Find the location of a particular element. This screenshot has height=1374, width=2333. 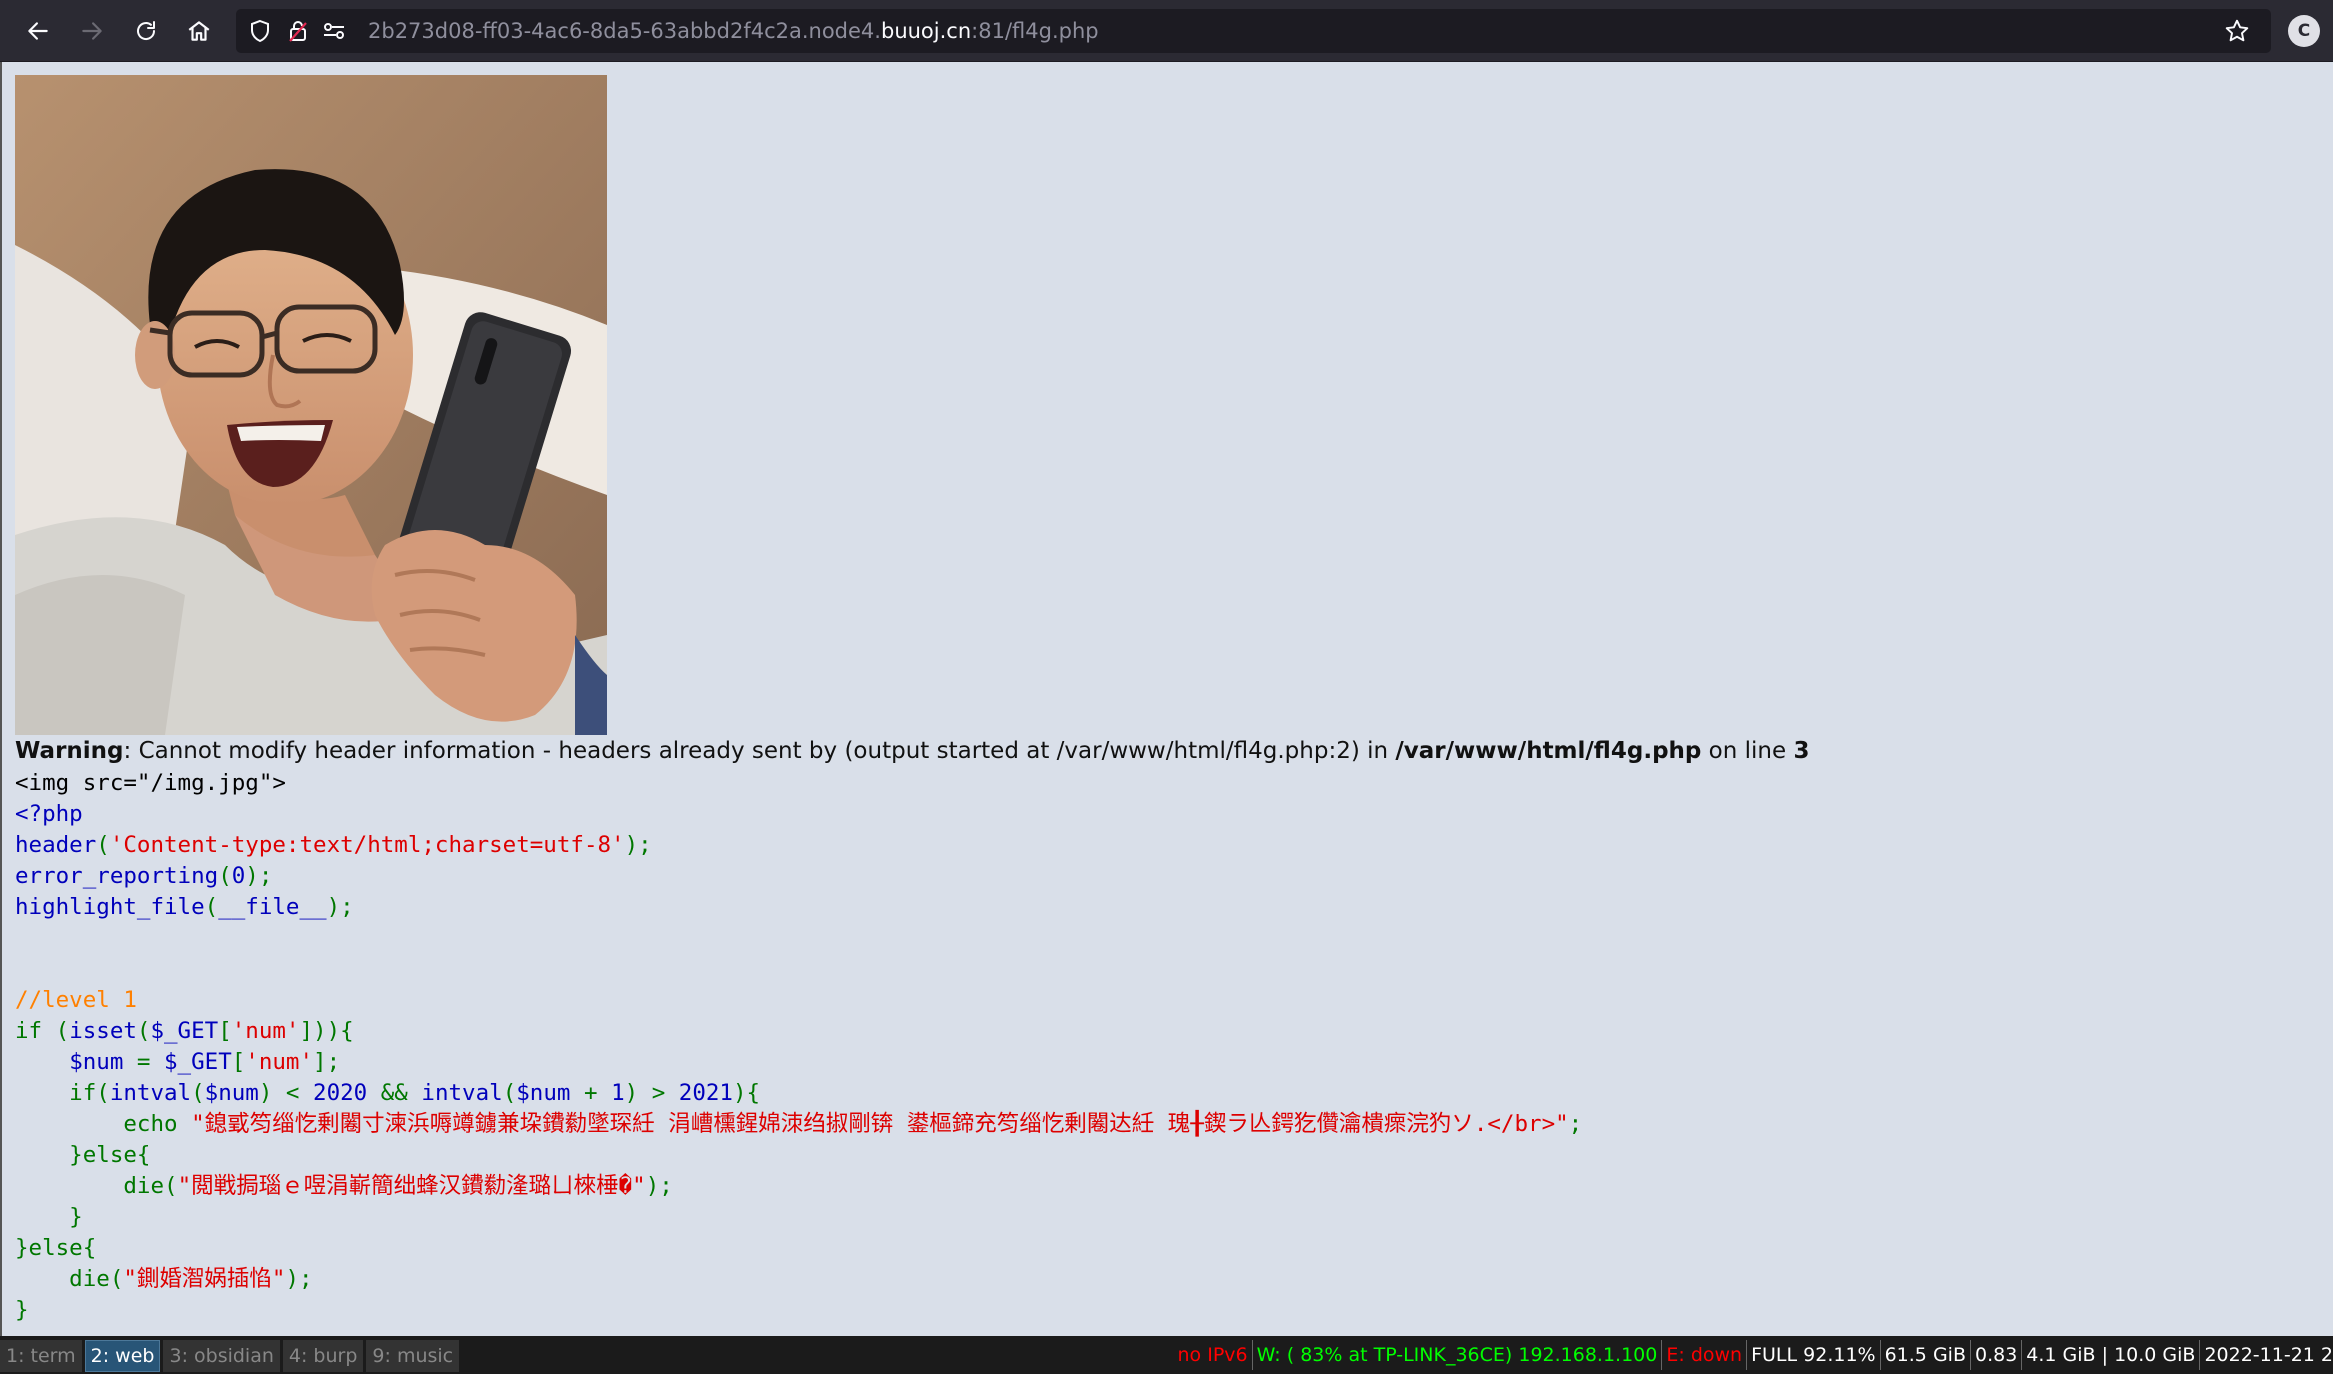

warning-file: /var/www/html/fl4g.php is located at coordinates (1548, 751).